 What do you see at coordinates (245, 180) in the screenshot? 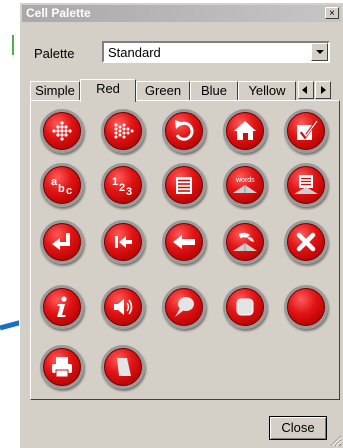
I see `svg-text: words` at bounding box center [245, 180].